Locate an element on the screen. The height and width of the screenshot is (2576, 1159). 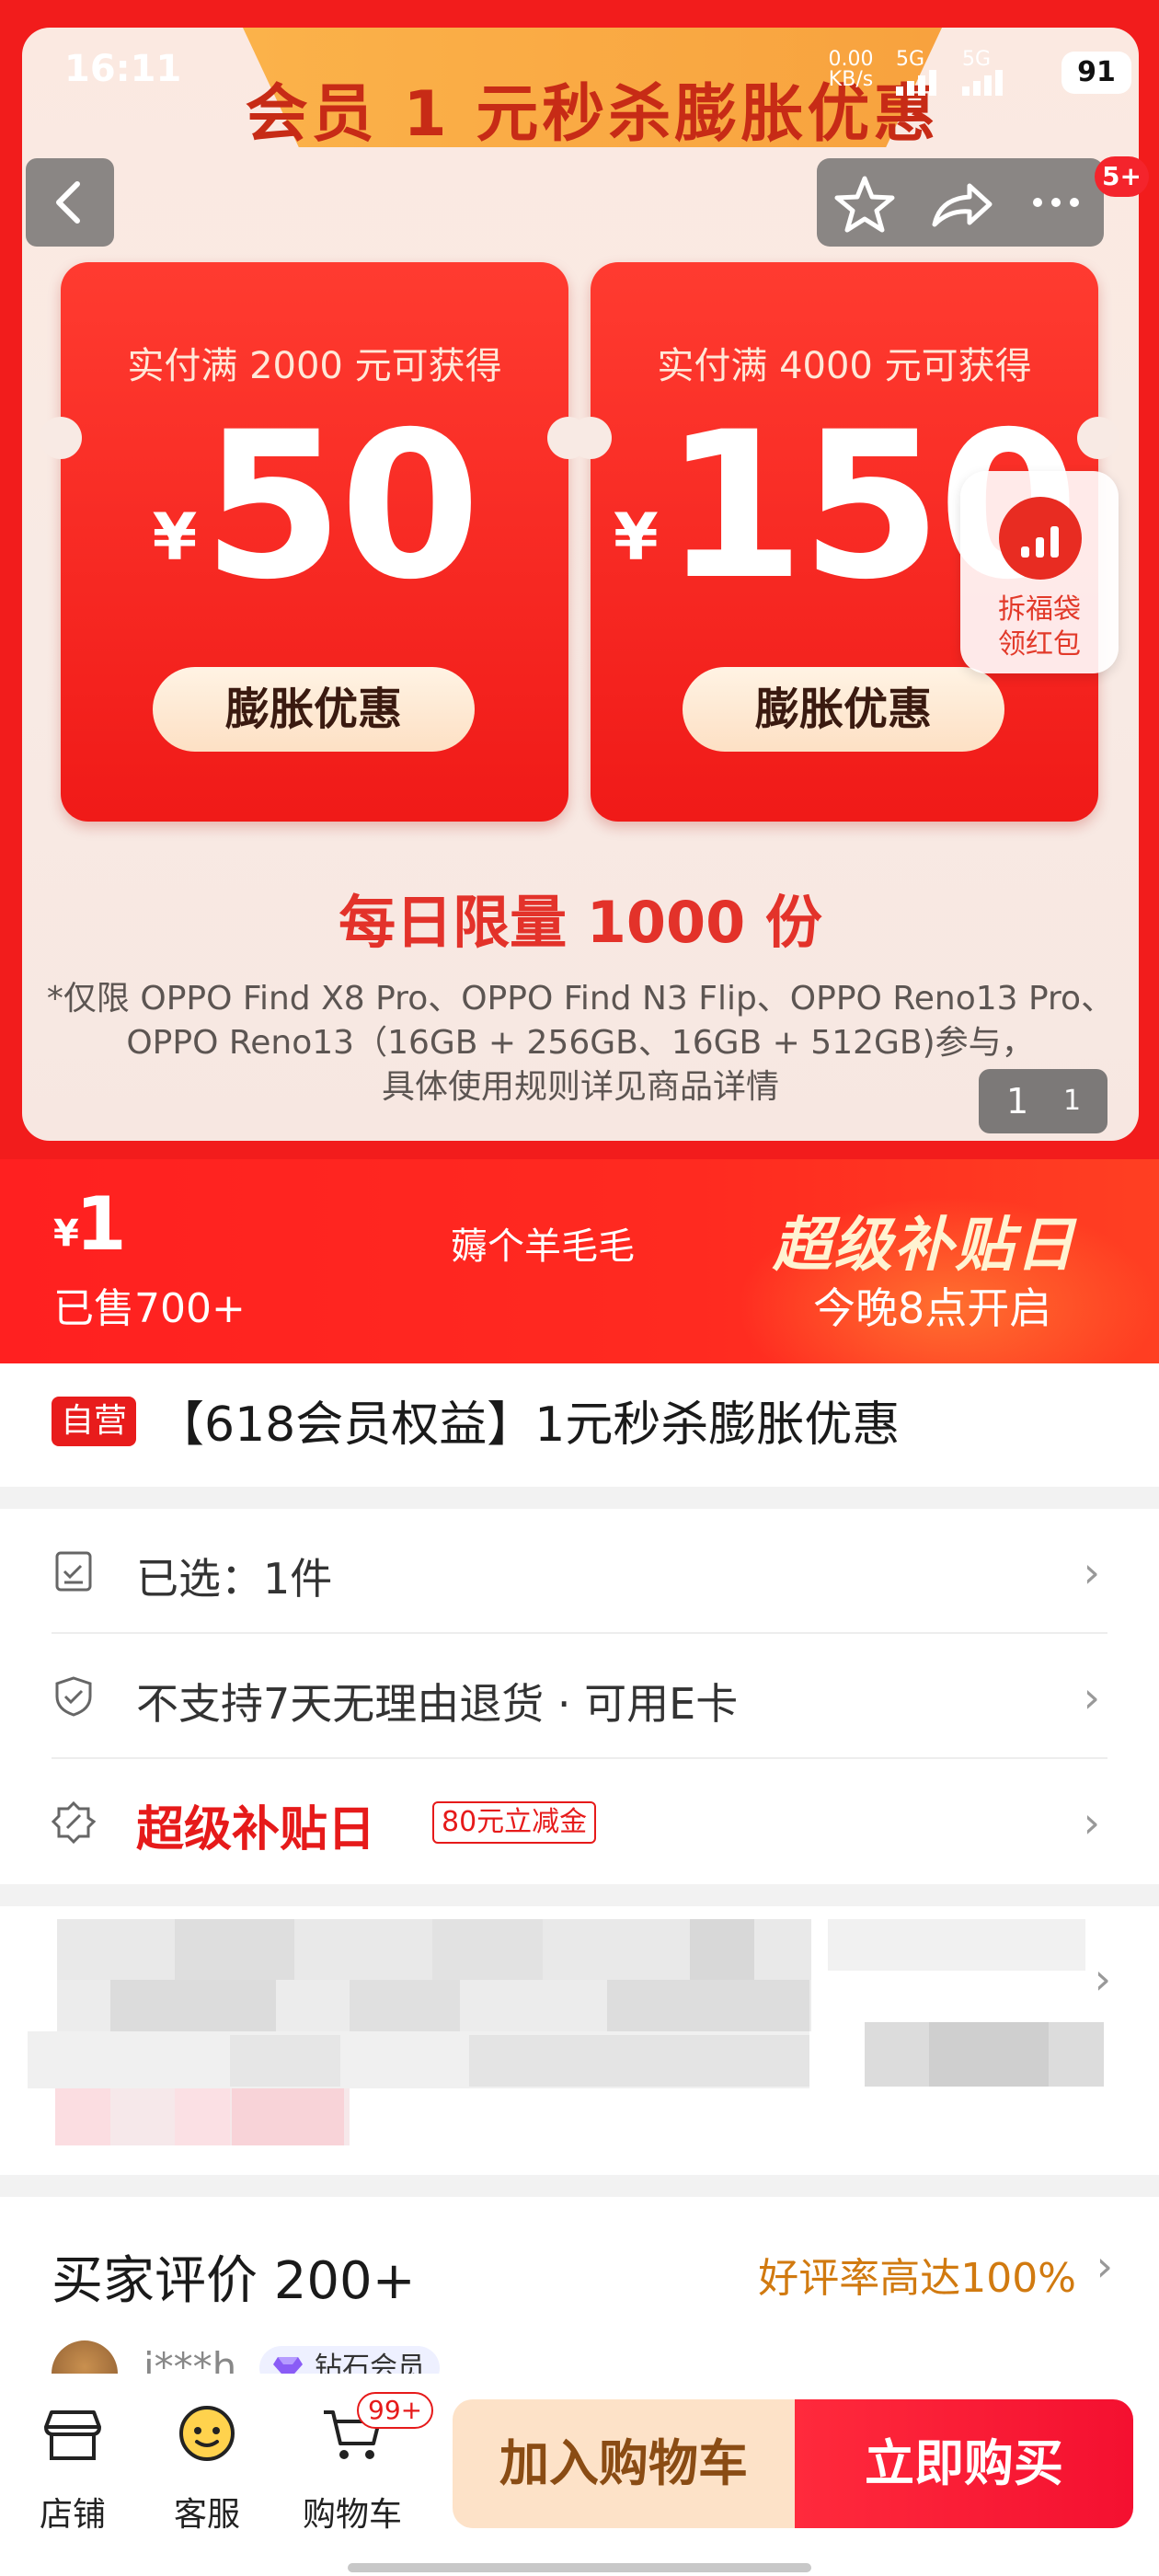
coupon-card-50: 实付满 2000 元可获得 ¥50 膨胀优惠 is located at coordinates (315, 542).